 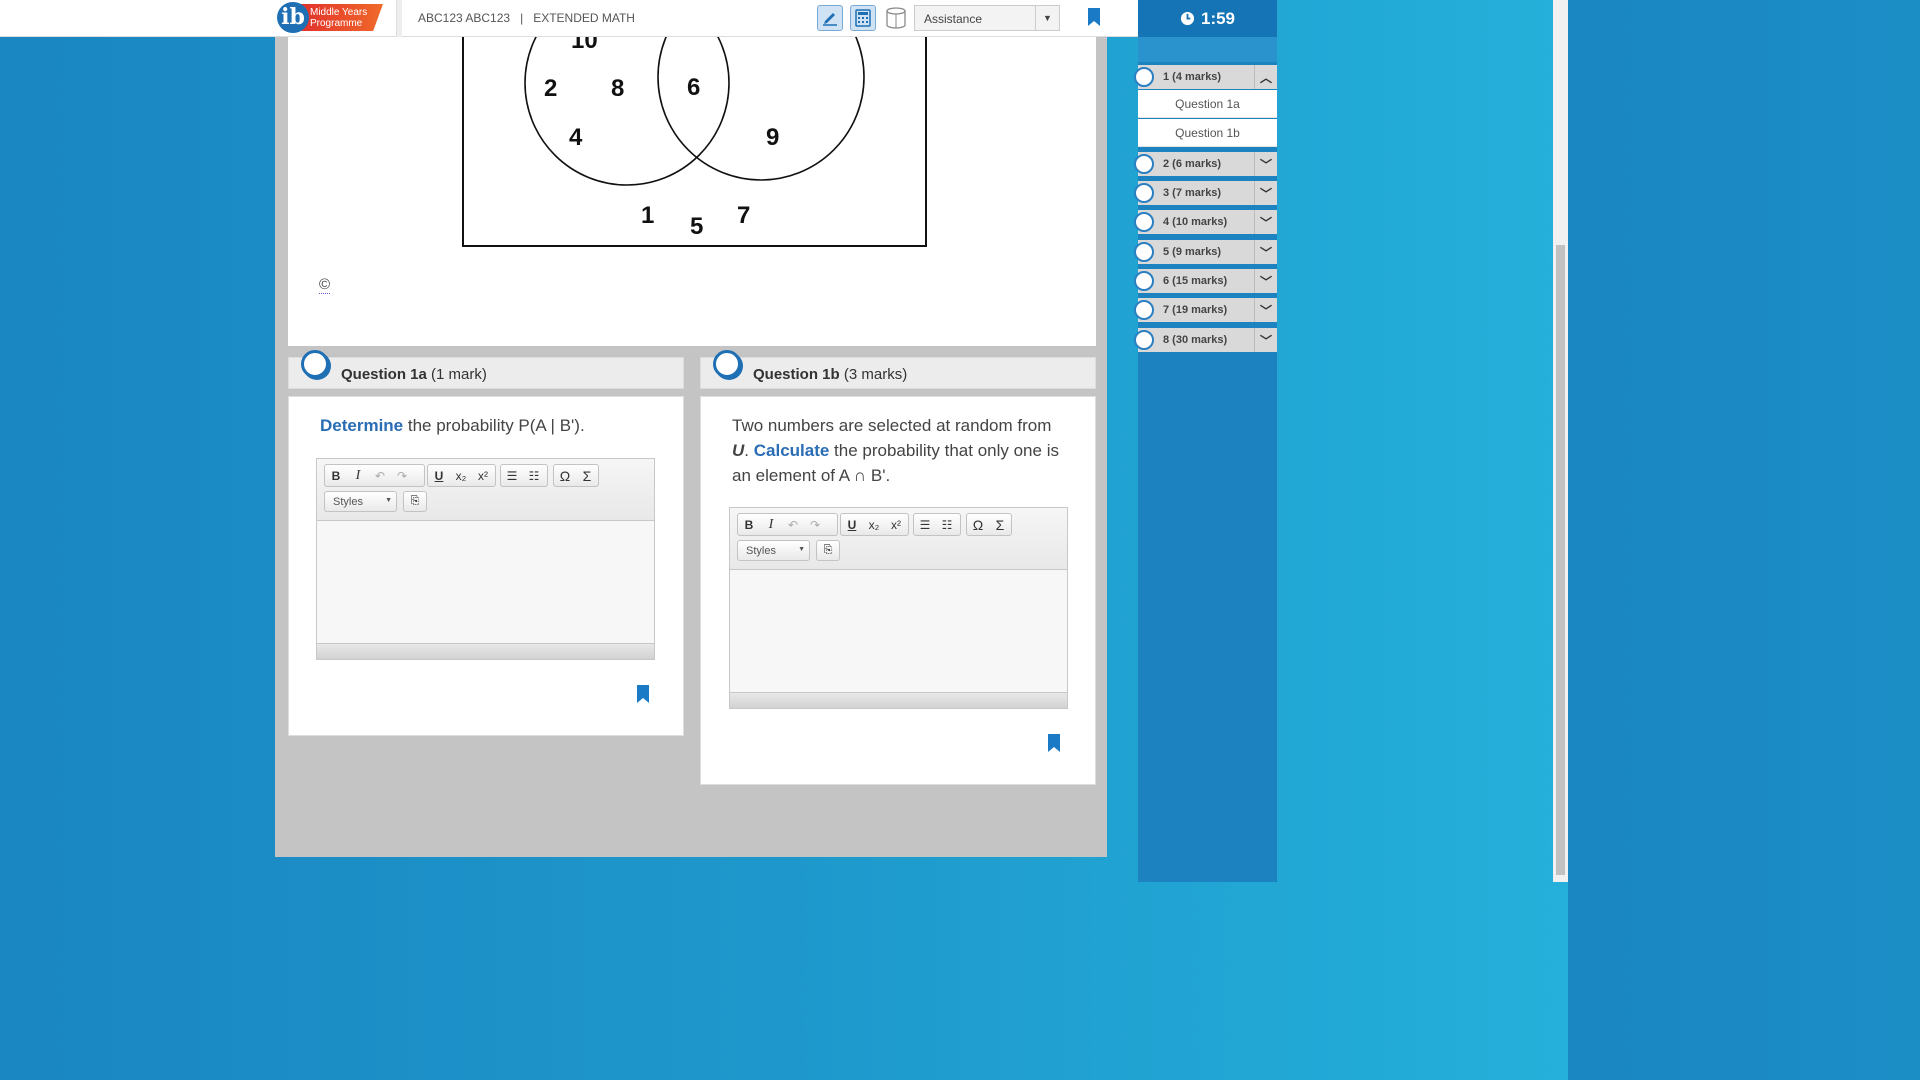 I want to click on venn-value: 8, so click(x=617, y=88).